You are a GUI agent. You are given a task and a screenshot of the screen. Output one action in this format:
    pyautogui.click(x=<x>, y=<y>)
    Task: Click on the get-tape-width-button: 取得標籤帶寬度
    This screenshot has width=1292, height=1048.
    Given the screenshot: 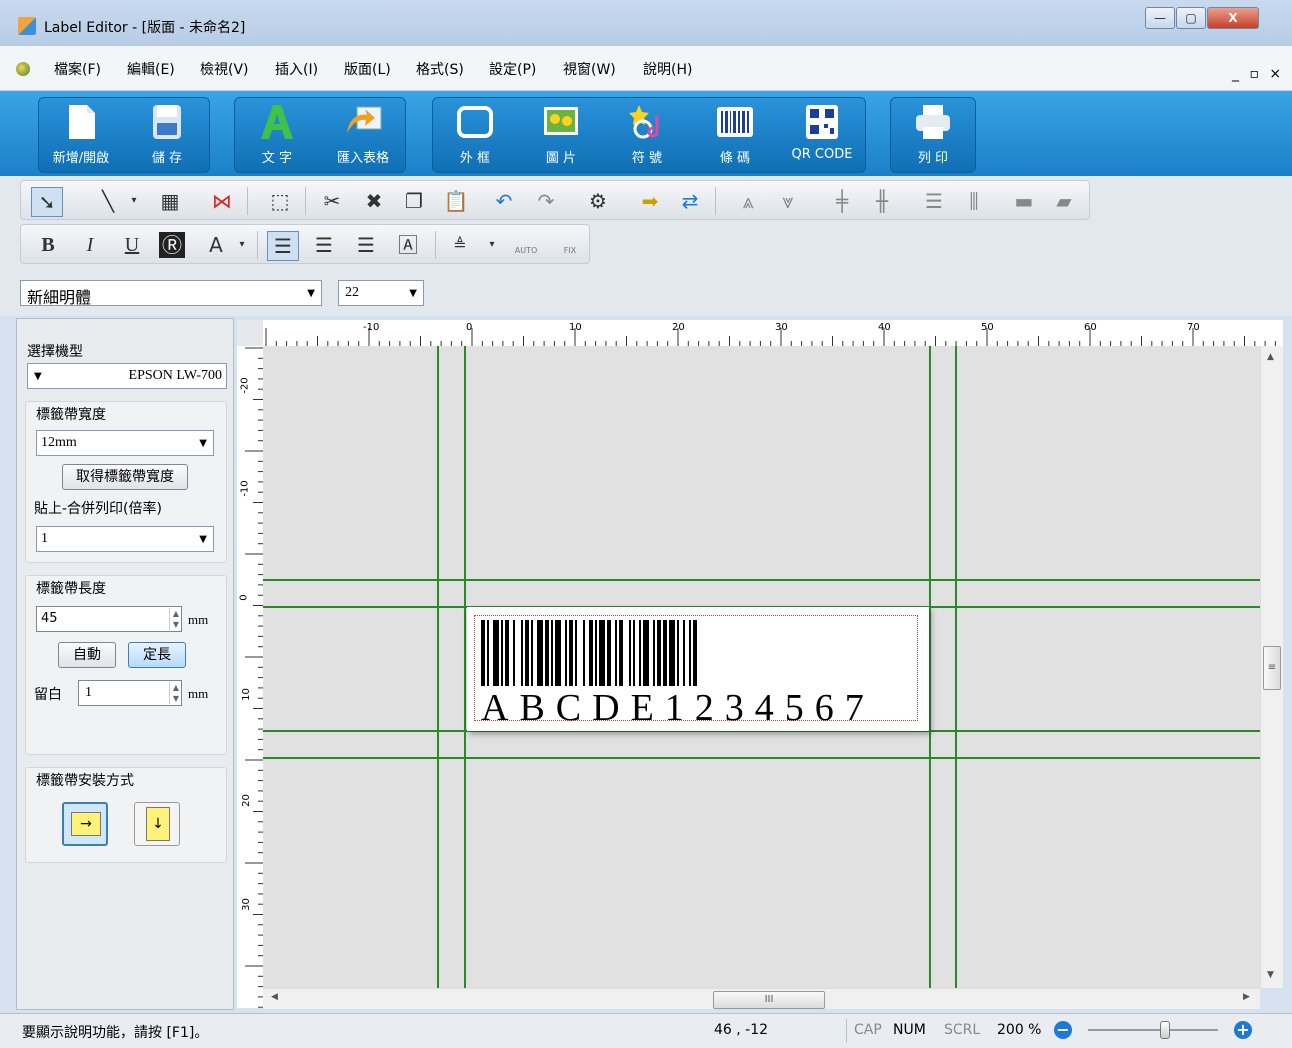 What is the action you would take?
    pyautogui.click(x=125, y=477)
    